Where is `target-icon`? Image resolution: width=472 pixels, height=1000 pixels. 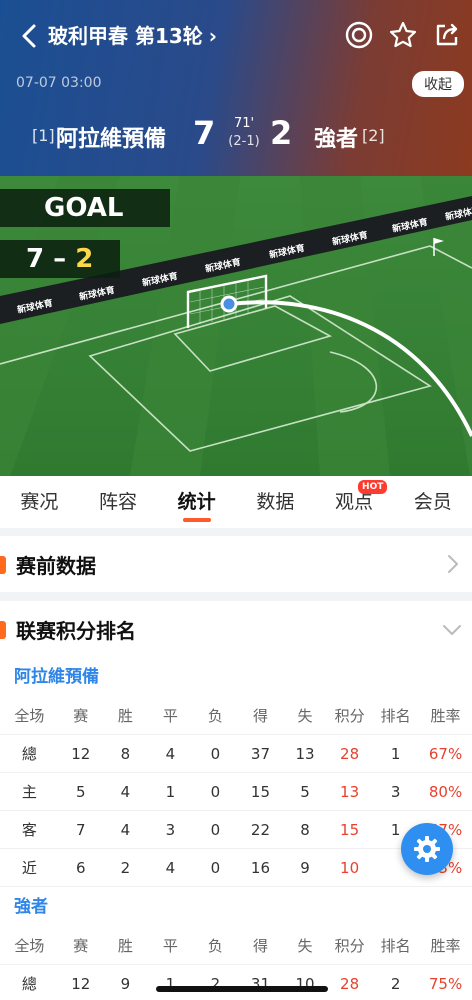
target-icon is located at coordinates (359, 35).